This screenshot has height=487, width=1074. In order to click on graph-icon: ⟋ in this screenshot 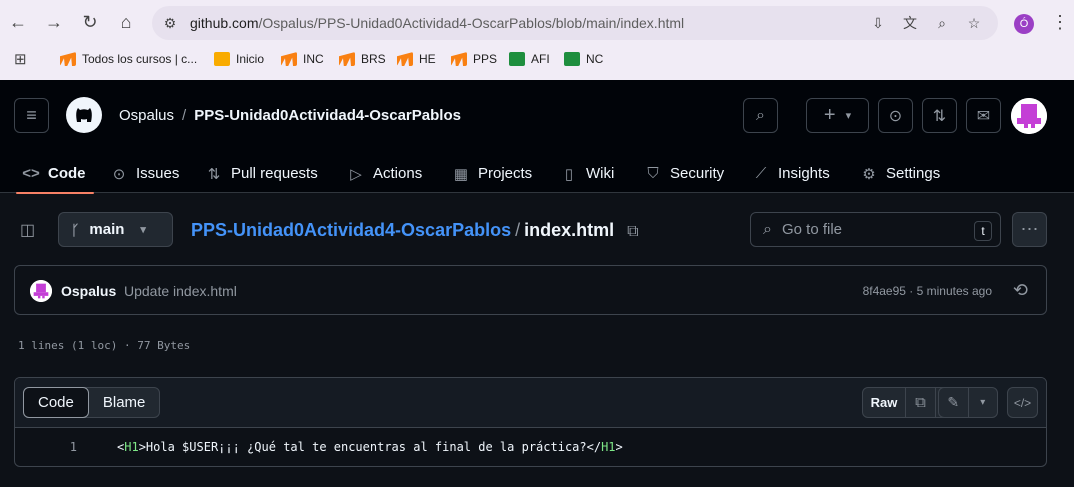, I will do `click(761, 173)`.